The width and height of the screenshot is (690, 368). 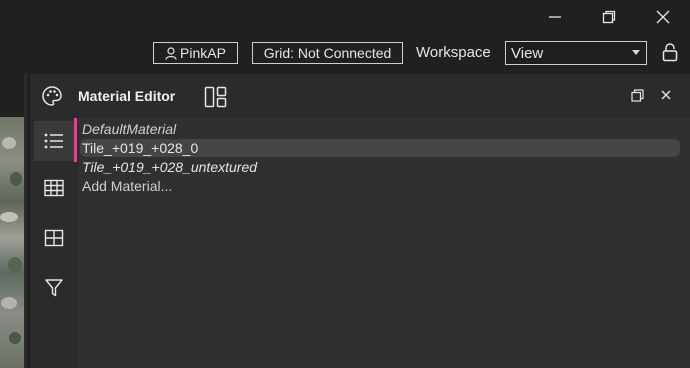 I want to click on active-indicator, so click(x=75, y=140).